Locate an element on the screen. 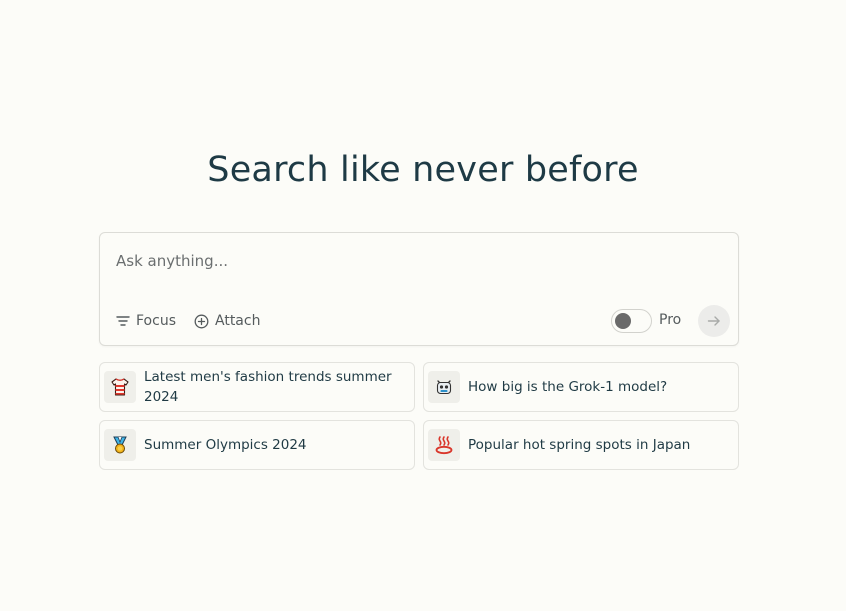  attach-label: Attach is located at coordinates (238, 321).